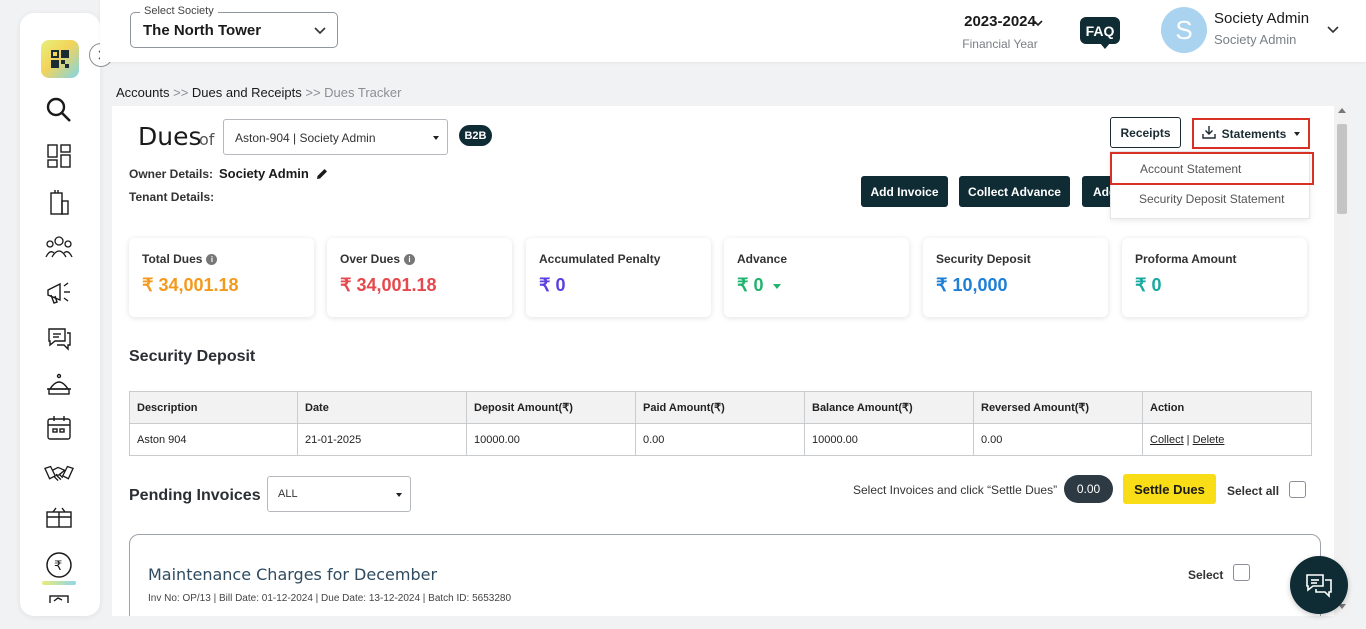 The width and height of the screenshot is (1366, 629). Describe the element at coordinates (247, 92) in the screenshot. I see `breadcrumb-dues-receipts: Dues and Receipts` at that location.